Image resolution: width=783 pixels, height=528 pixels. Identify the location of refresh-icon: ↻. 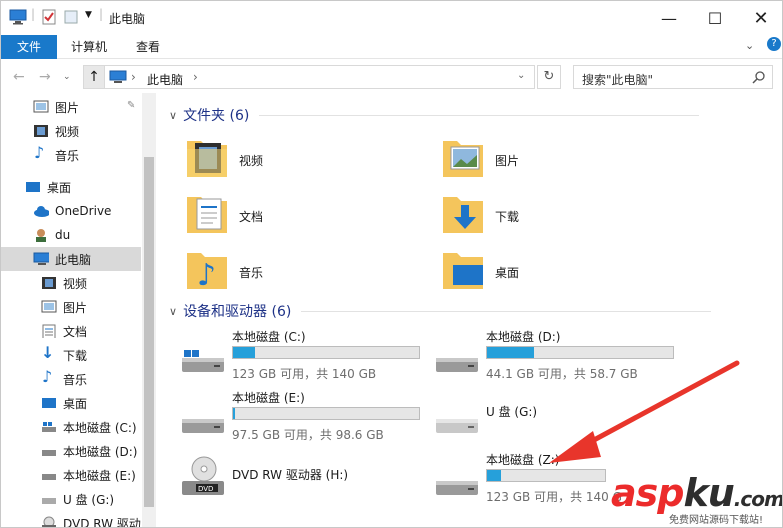
(549, 77).